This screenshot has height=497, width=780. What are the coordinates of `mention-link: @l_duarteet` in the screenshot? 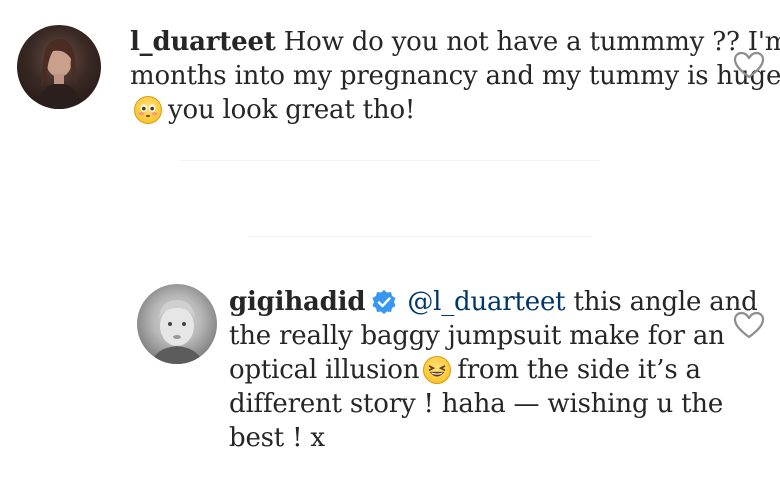 It's located at (486, 302).